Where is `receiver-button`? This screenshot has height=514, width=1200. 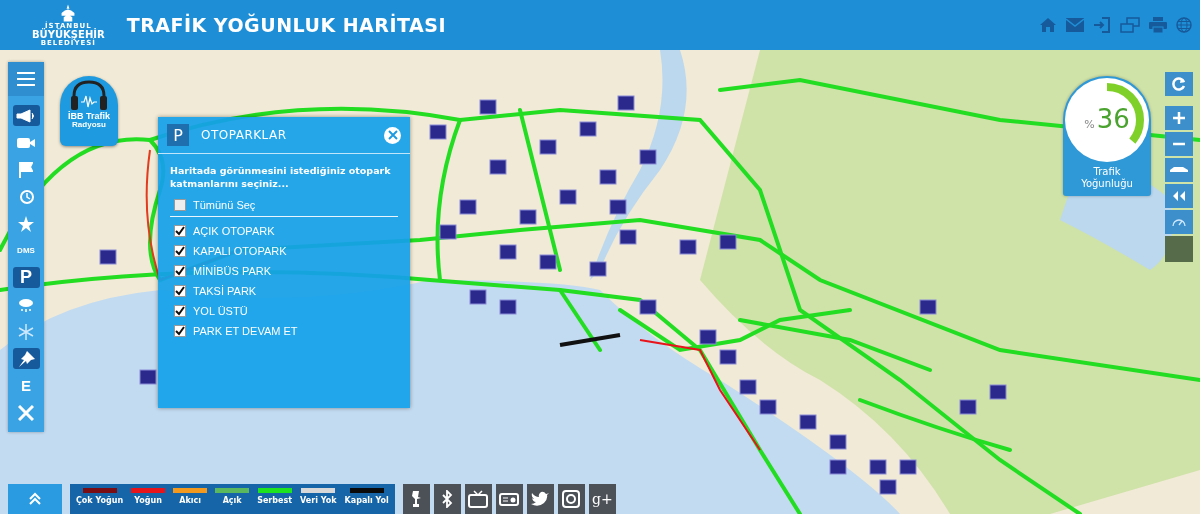
receiver-button is located at coordinates (509, 499).